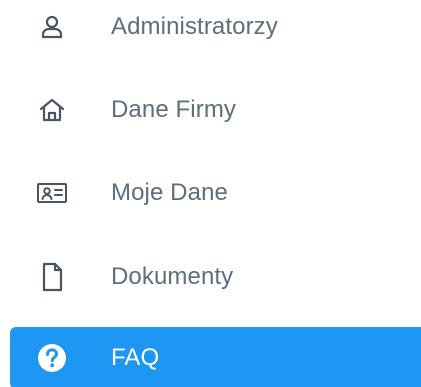  What do you see at coordinates (135, 357) in the screenshot?
I see `sidebar-item-label: FAQ` at bounding box center [135, 357].